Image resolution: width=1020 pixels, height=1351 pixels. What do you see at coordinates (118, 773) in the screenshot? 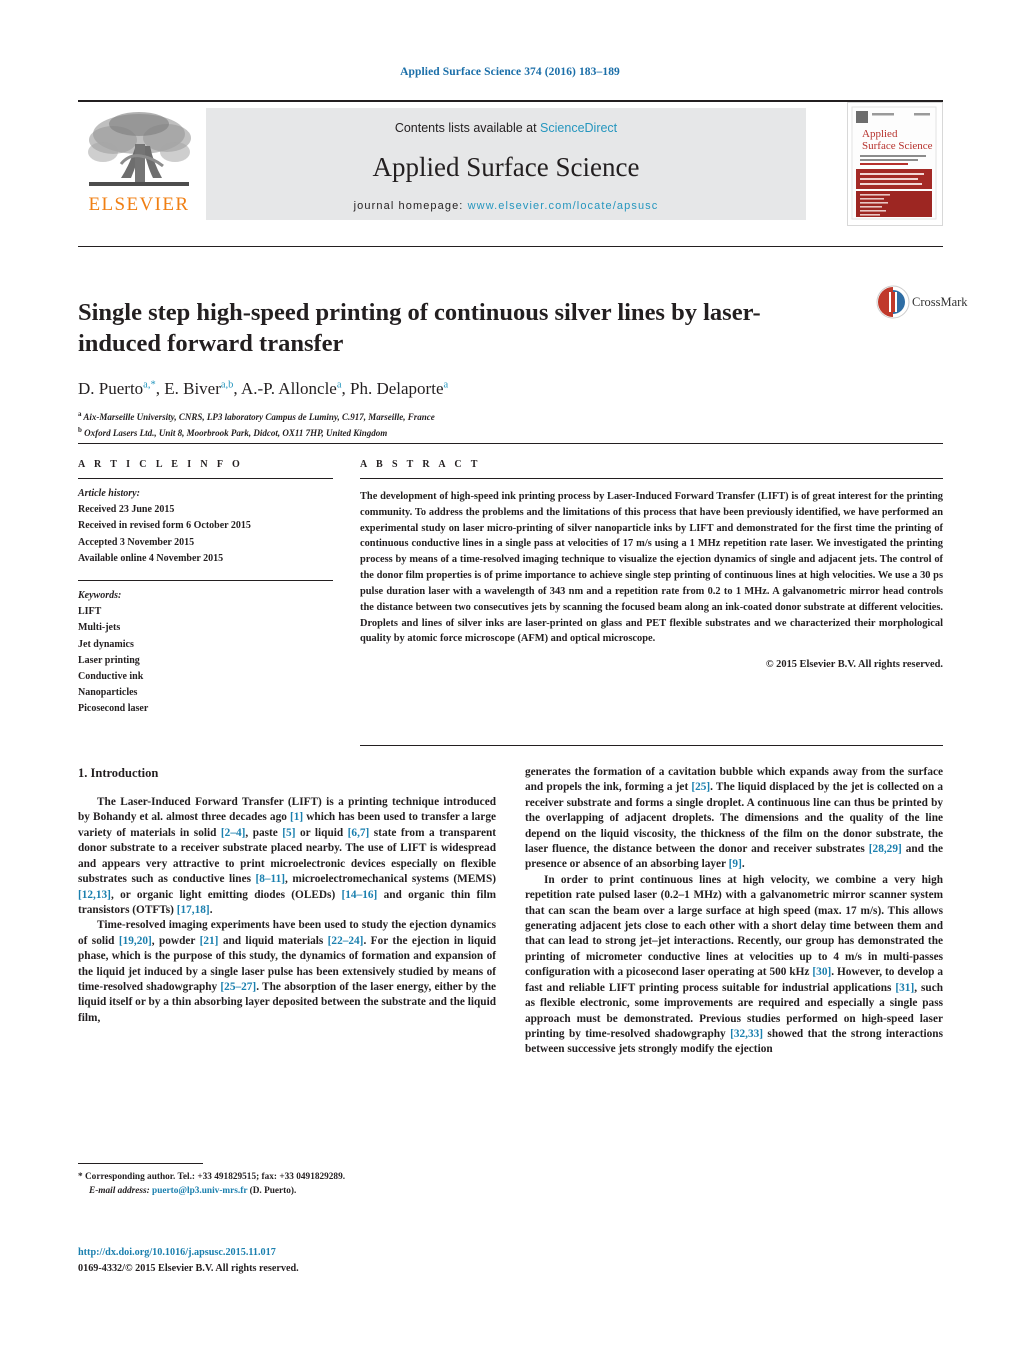
I see `section-heading-introduction: 1. Introduction` at bounding box center [118, 773].